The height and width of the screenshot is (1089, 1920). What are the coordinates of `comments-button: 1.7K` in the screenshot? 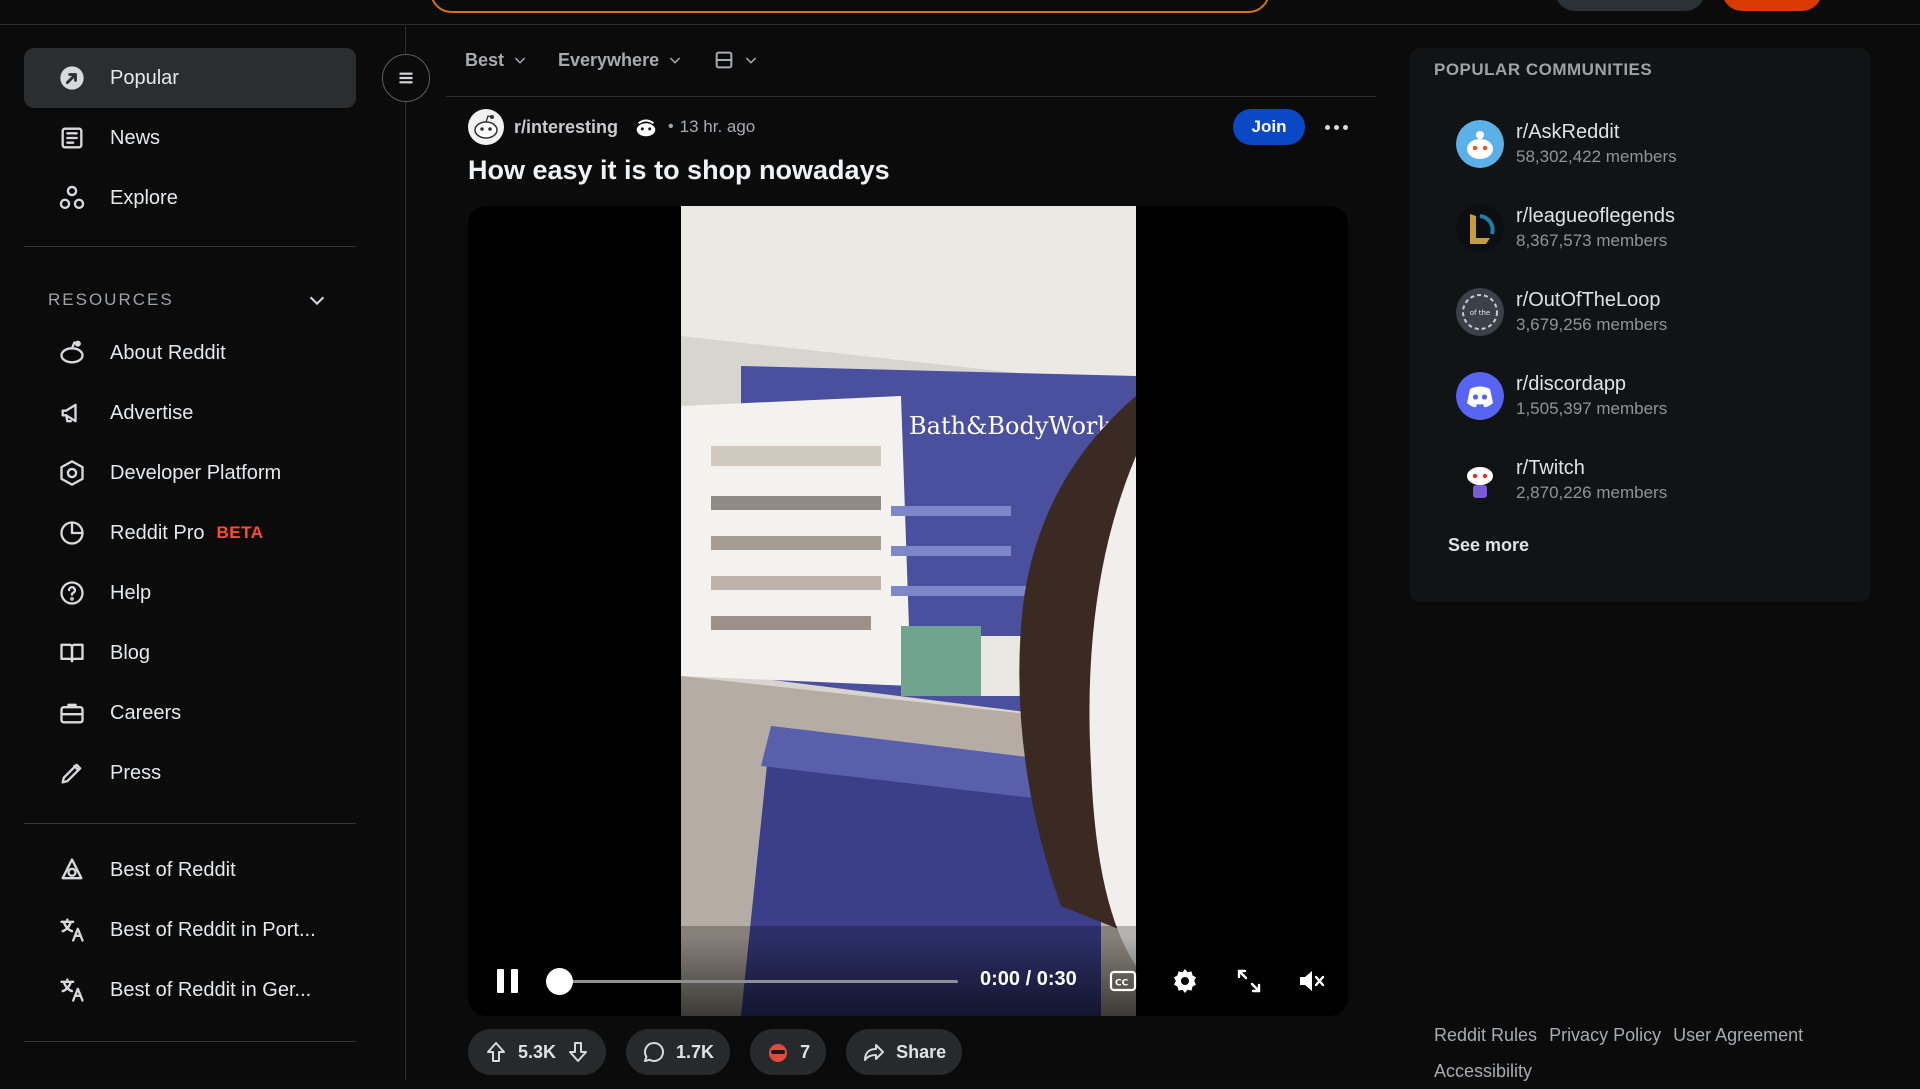 It's located at (678, 1052).